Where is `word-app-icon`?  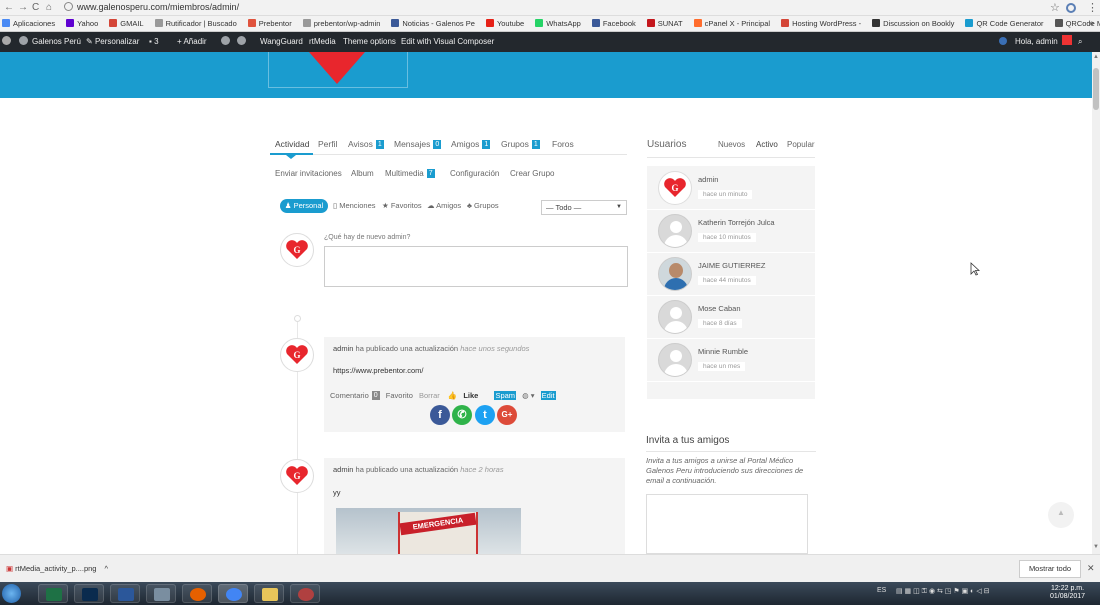 word-app-icon is located at coordinates (125, 593).